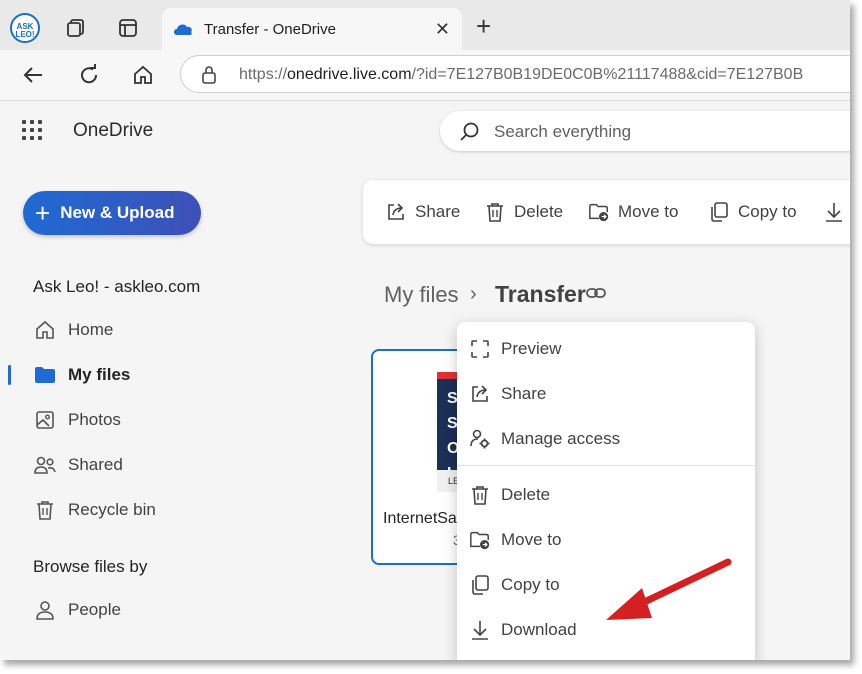 This screenshot has width=862, height=674. I want to click on menu-item-download: Download, so click(523, 630).